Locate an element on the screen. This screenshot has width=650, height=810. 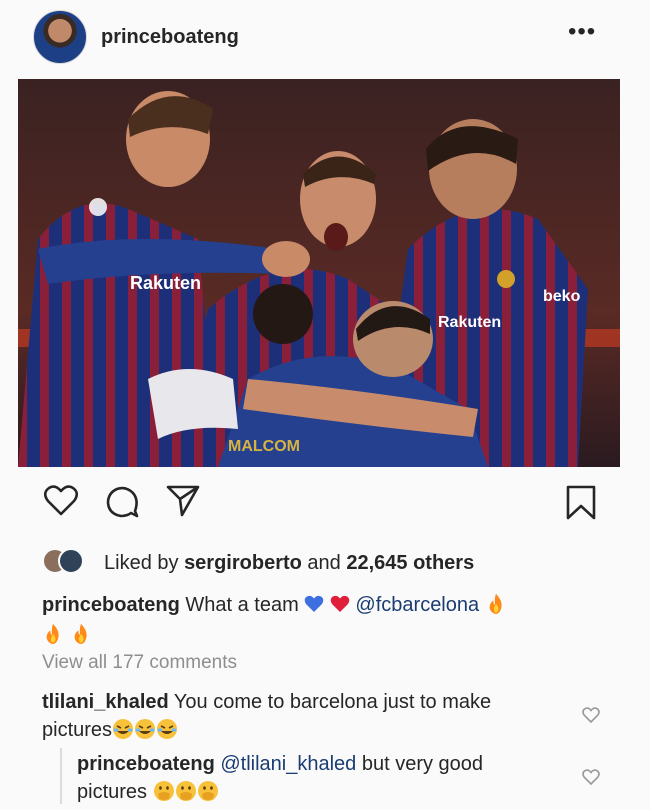
liker-avatar is located at coordinates (71, 561).